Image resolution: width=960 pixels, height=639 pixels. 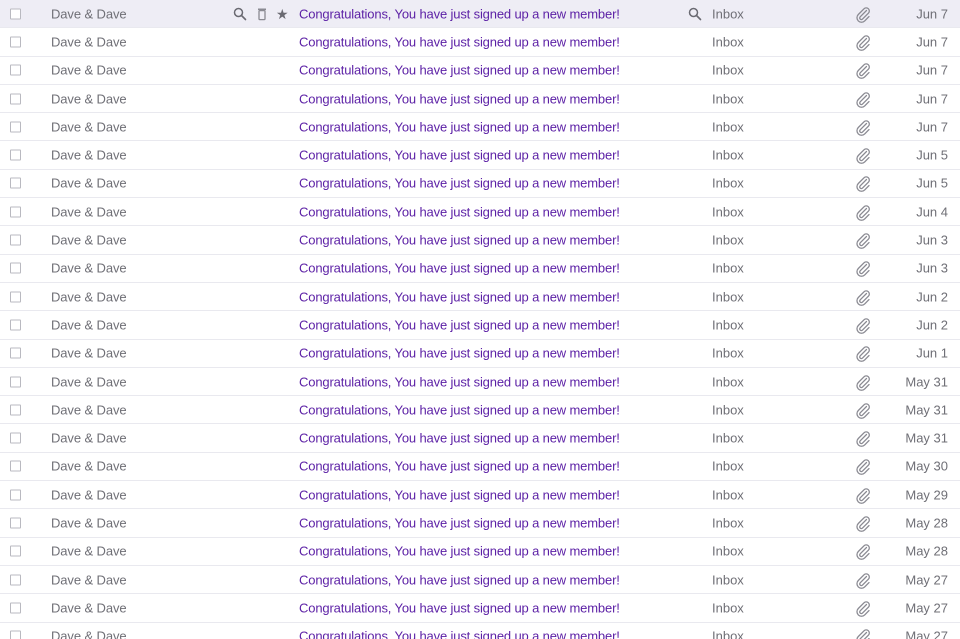 I want to click on folder-search-icon, so click(x=695, y=14).